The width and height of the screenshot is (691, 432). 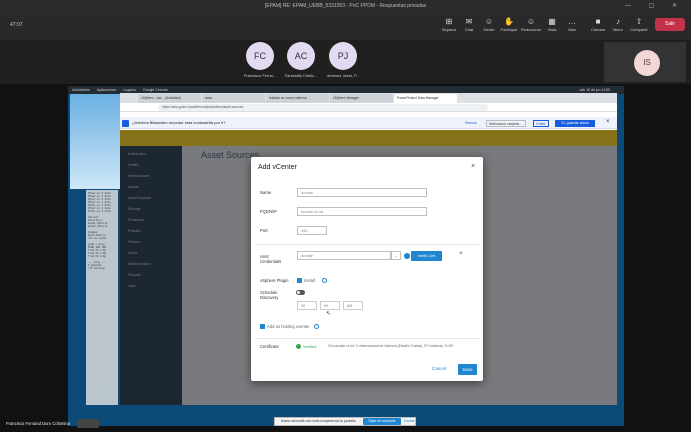 I want to click on schedule-discovery-label: Schedule Discovery, so click(x=269, y=295).